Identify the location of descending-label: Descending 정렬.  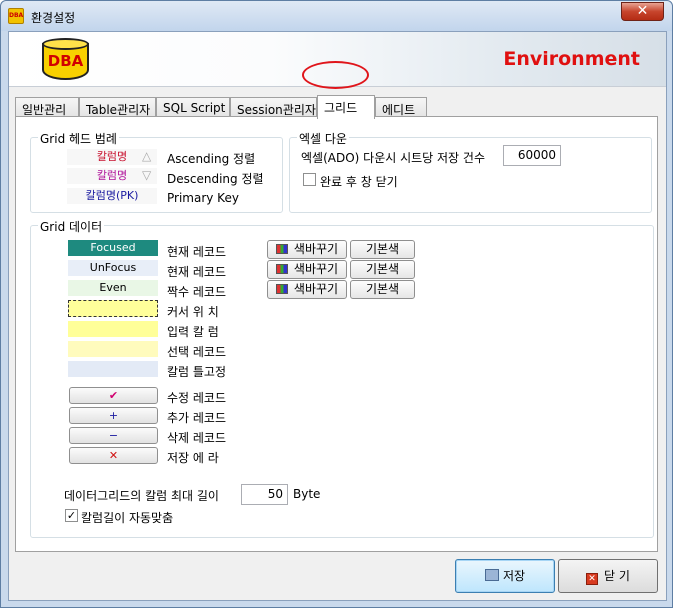
(215, 179).